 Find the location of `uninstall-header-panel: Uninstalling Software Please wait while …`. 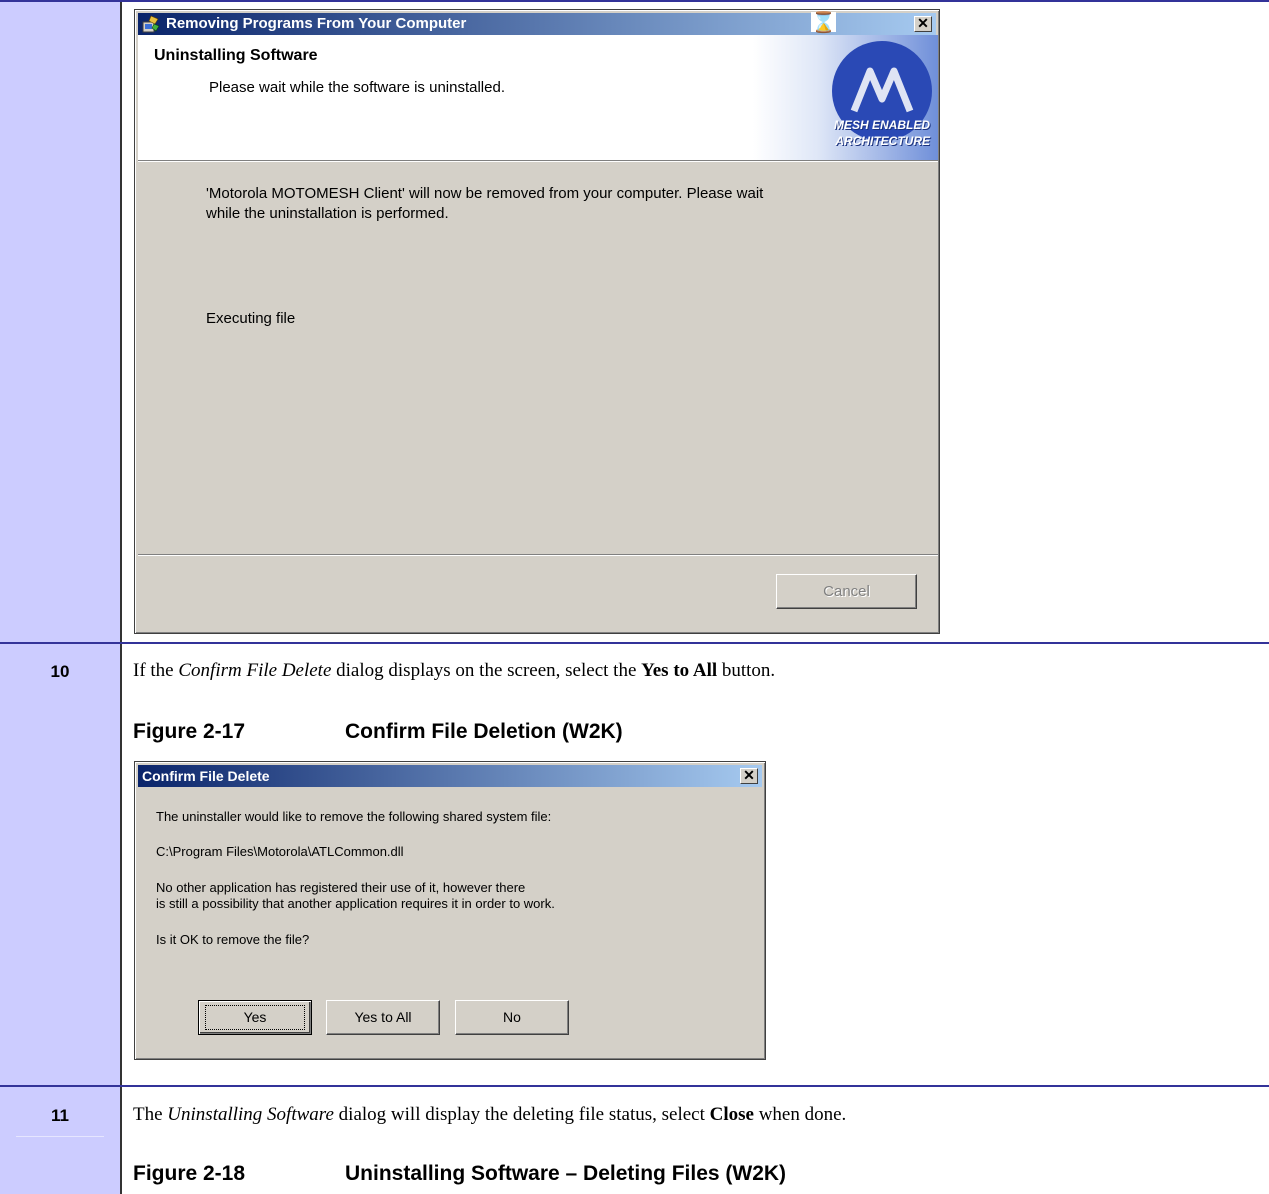

uninstall-header-panel: Uninstalling Software Please wait while … is located at coordinates (538, 97).